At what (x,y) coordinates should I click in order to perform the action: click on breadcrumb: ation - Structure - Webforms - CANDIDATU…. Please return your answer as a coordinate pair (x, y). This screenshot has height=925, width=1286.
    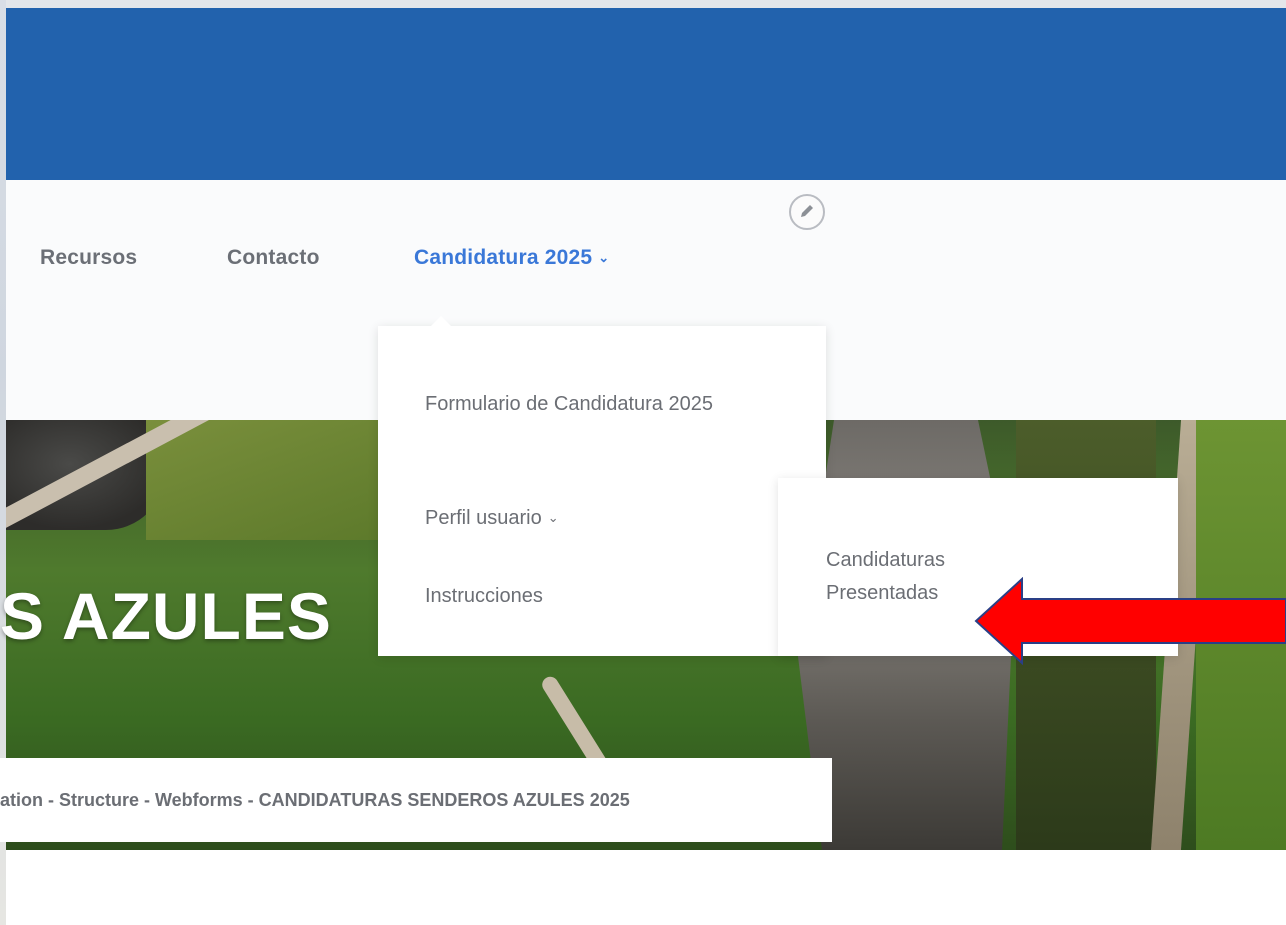
    Looking at the image, I should click on (315, 800).